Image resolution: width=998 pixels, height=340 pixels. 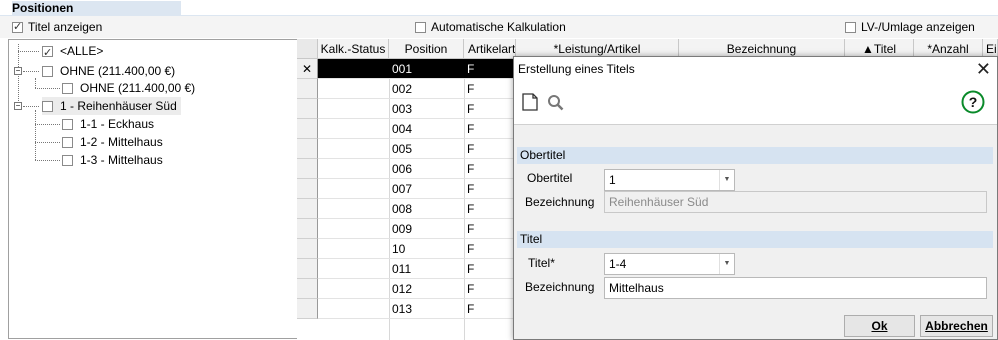 I want to click on titel-anzeigen-option: Titel anzeigen, so click(x=57, y=27).